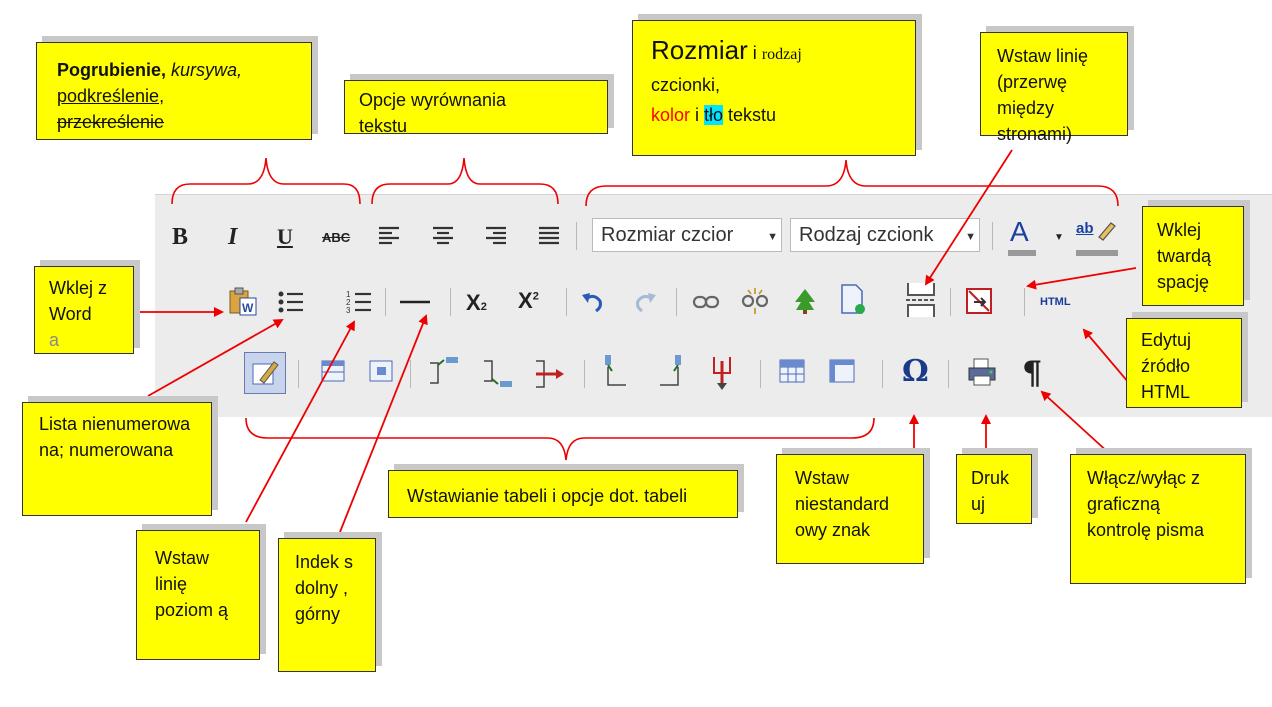  Describe the element at coordinates (792, 371) in the screenshot. I see `insert-table-icon` at that location.